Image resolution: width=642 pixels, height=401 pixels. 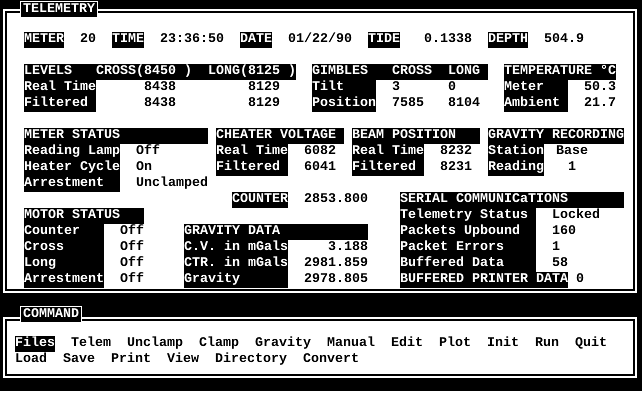 What do you see at coordinates (144, 168) in the screenshot?
I see `value-text: On` at bounding box center [144, 168].